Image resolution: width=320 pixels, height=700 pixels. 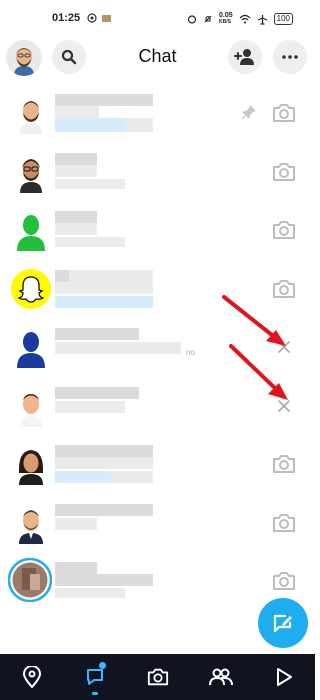 I want to click on whatsapp-icon, so click(x=92, y=18).